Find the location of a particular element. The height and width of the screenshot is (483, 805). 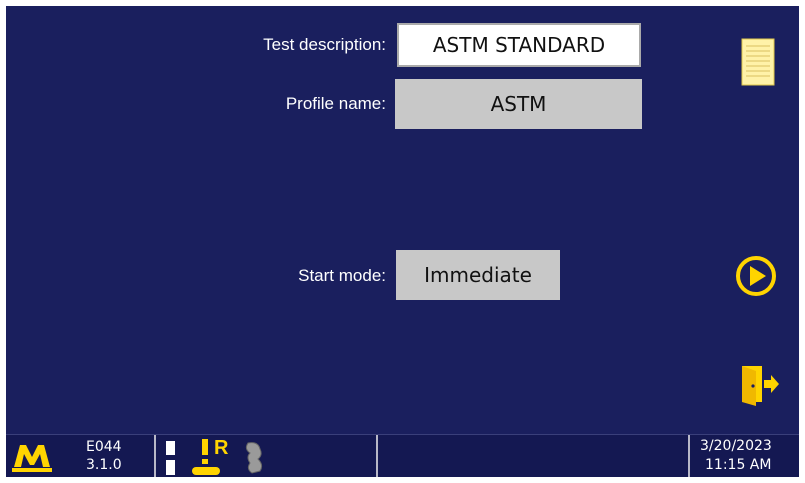

notes-button is located at coordinates (758, 62).